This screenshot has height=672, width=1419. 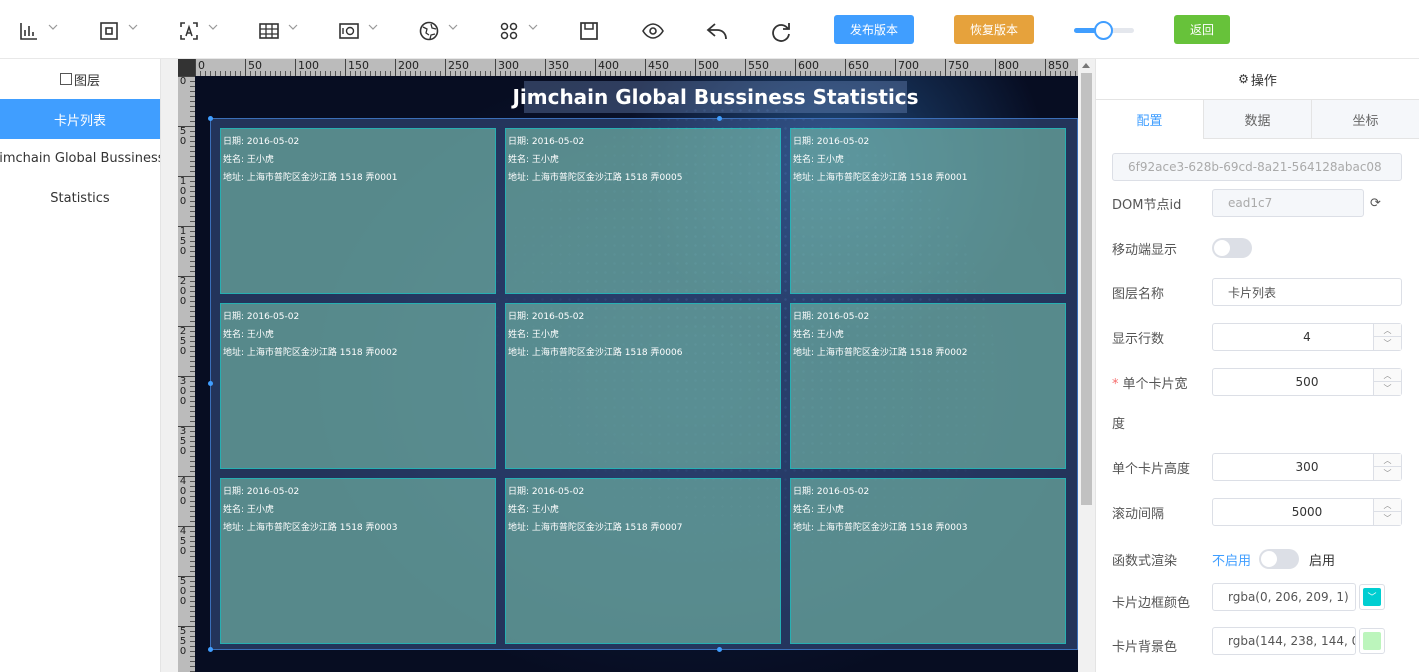 What do you see at coordinates (1372, 640) in the screenshot?
I see `bg-color-picker` at bounding box center [1372, 640].